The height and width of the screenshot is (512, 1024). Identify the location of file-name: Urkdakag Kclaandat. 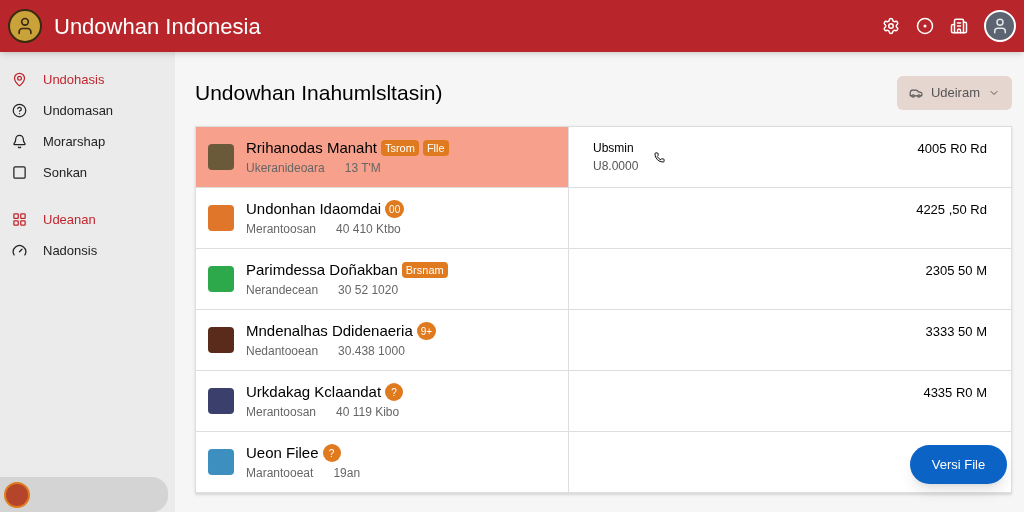
(314, 391).